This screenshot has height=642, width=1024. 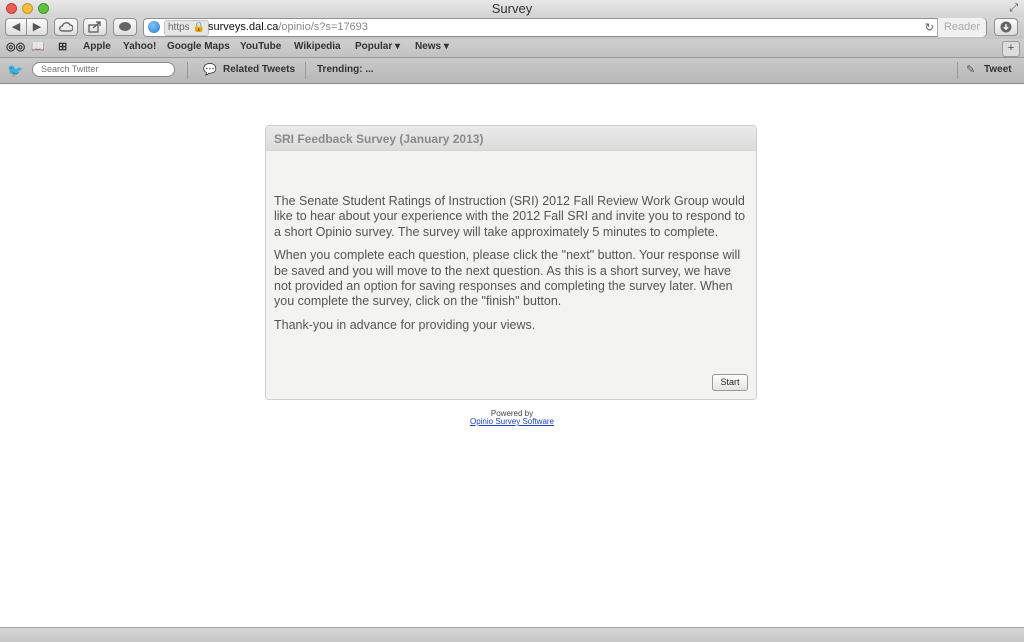 I want to click on speech-bubble-icon: 💬, so click(x=210, y=70).